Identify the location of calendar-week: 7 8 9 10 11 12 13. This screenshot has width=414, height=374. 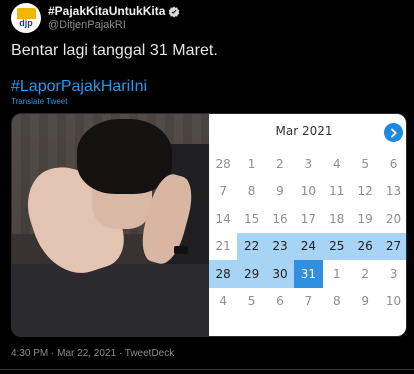
(307, 192).